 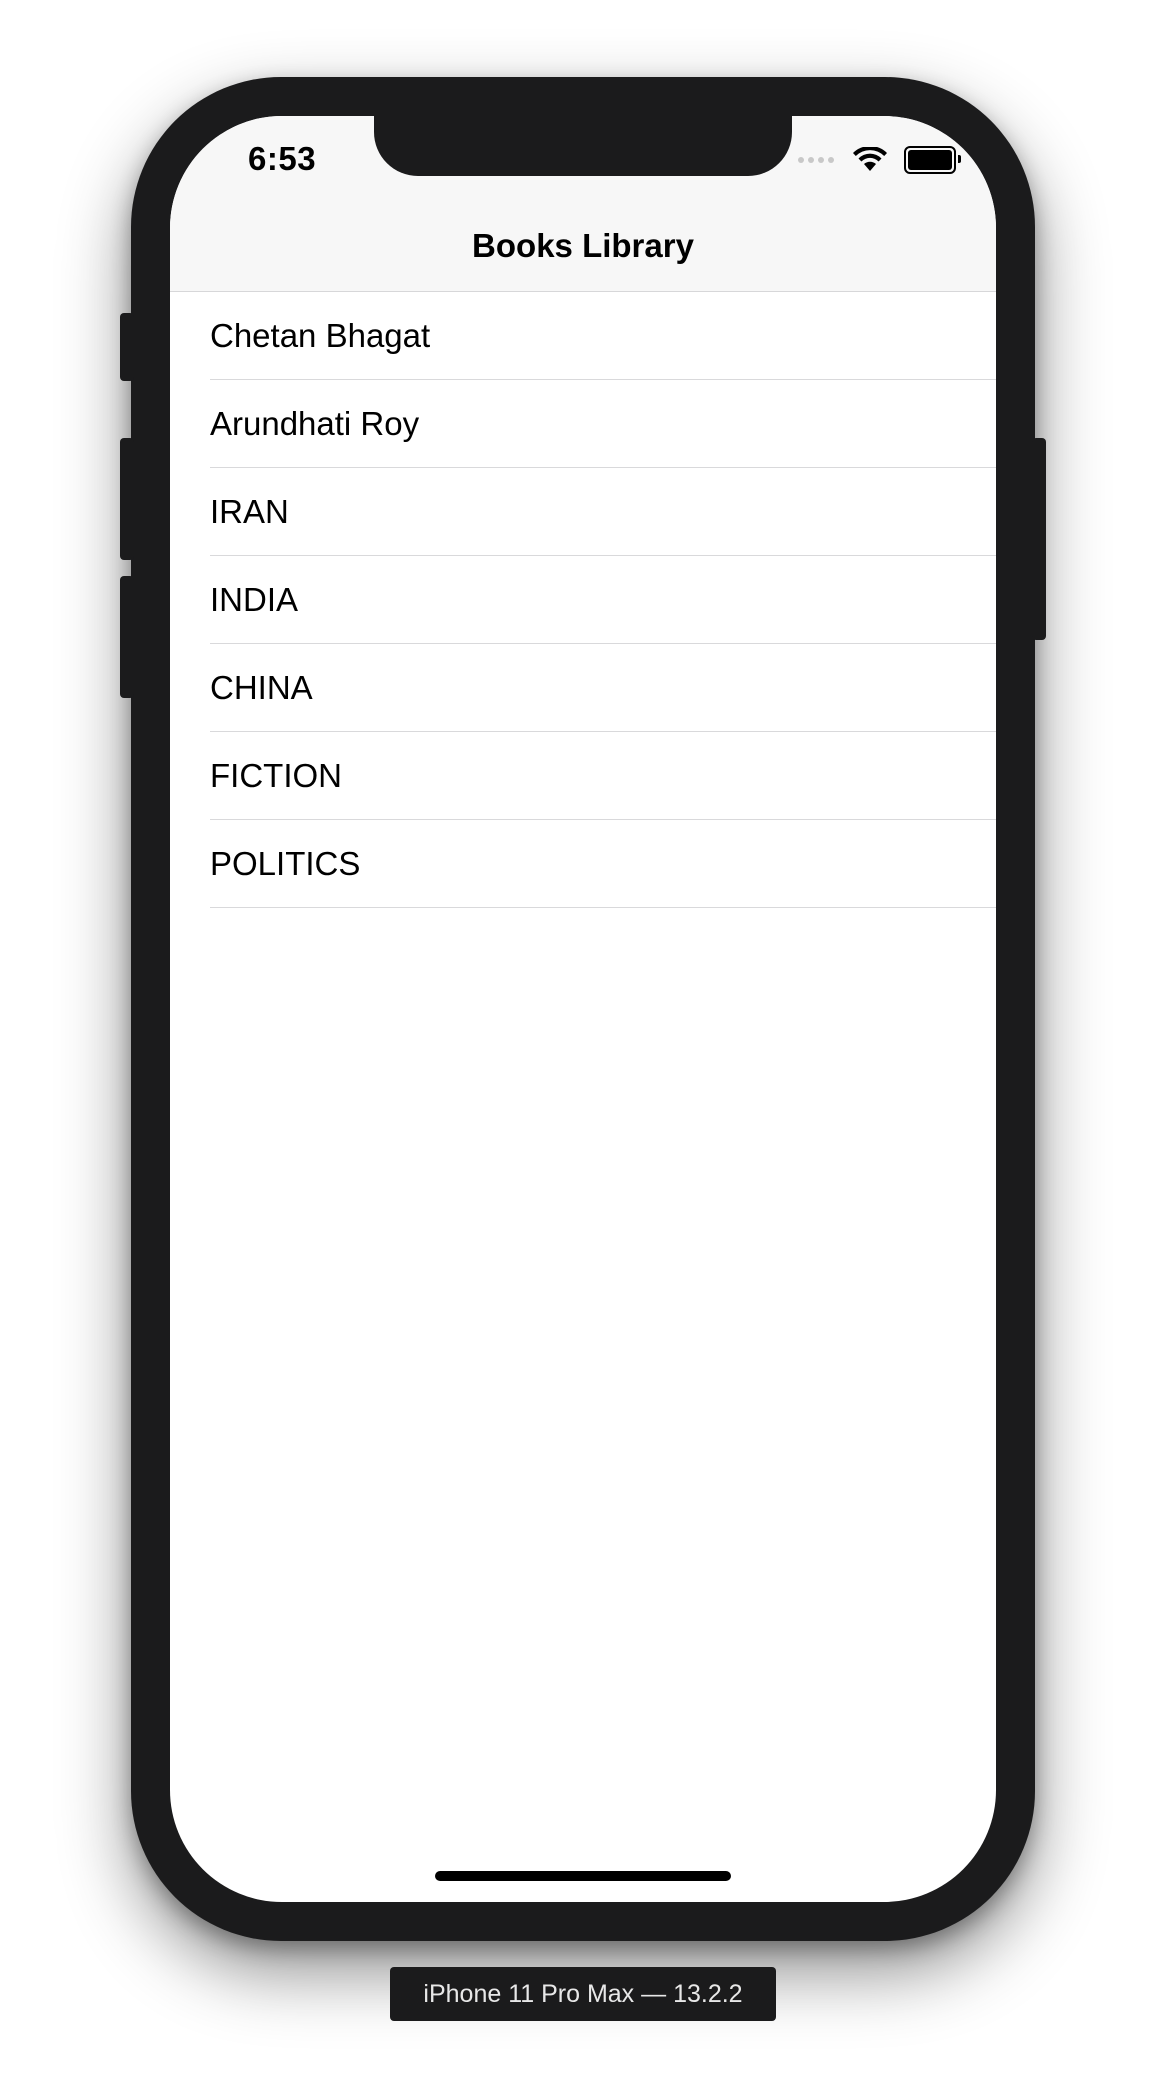 I want to click on notch, so click(x=583, y=146).